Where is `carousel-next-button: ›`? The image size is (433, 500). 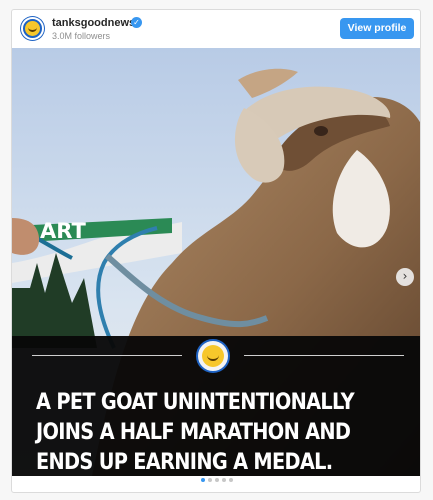 carousel-next-button: › is located at coordinates (405, 277).